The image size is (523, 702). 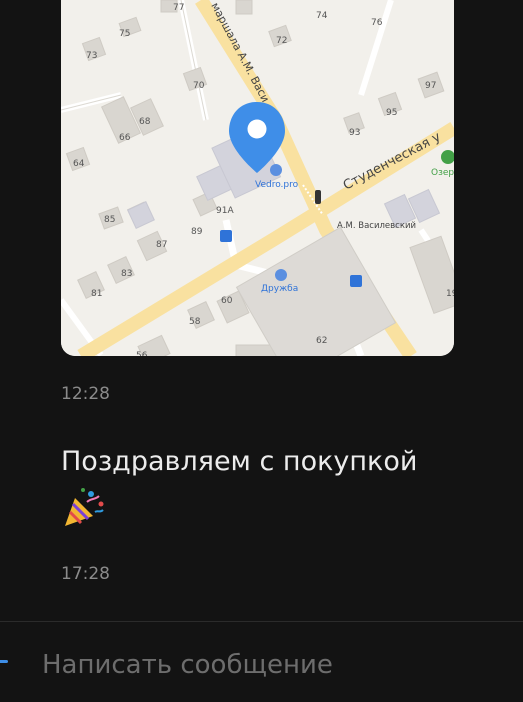 I want to click on message-text: Поздравляем с покупкой, so click(x=239, y=461).